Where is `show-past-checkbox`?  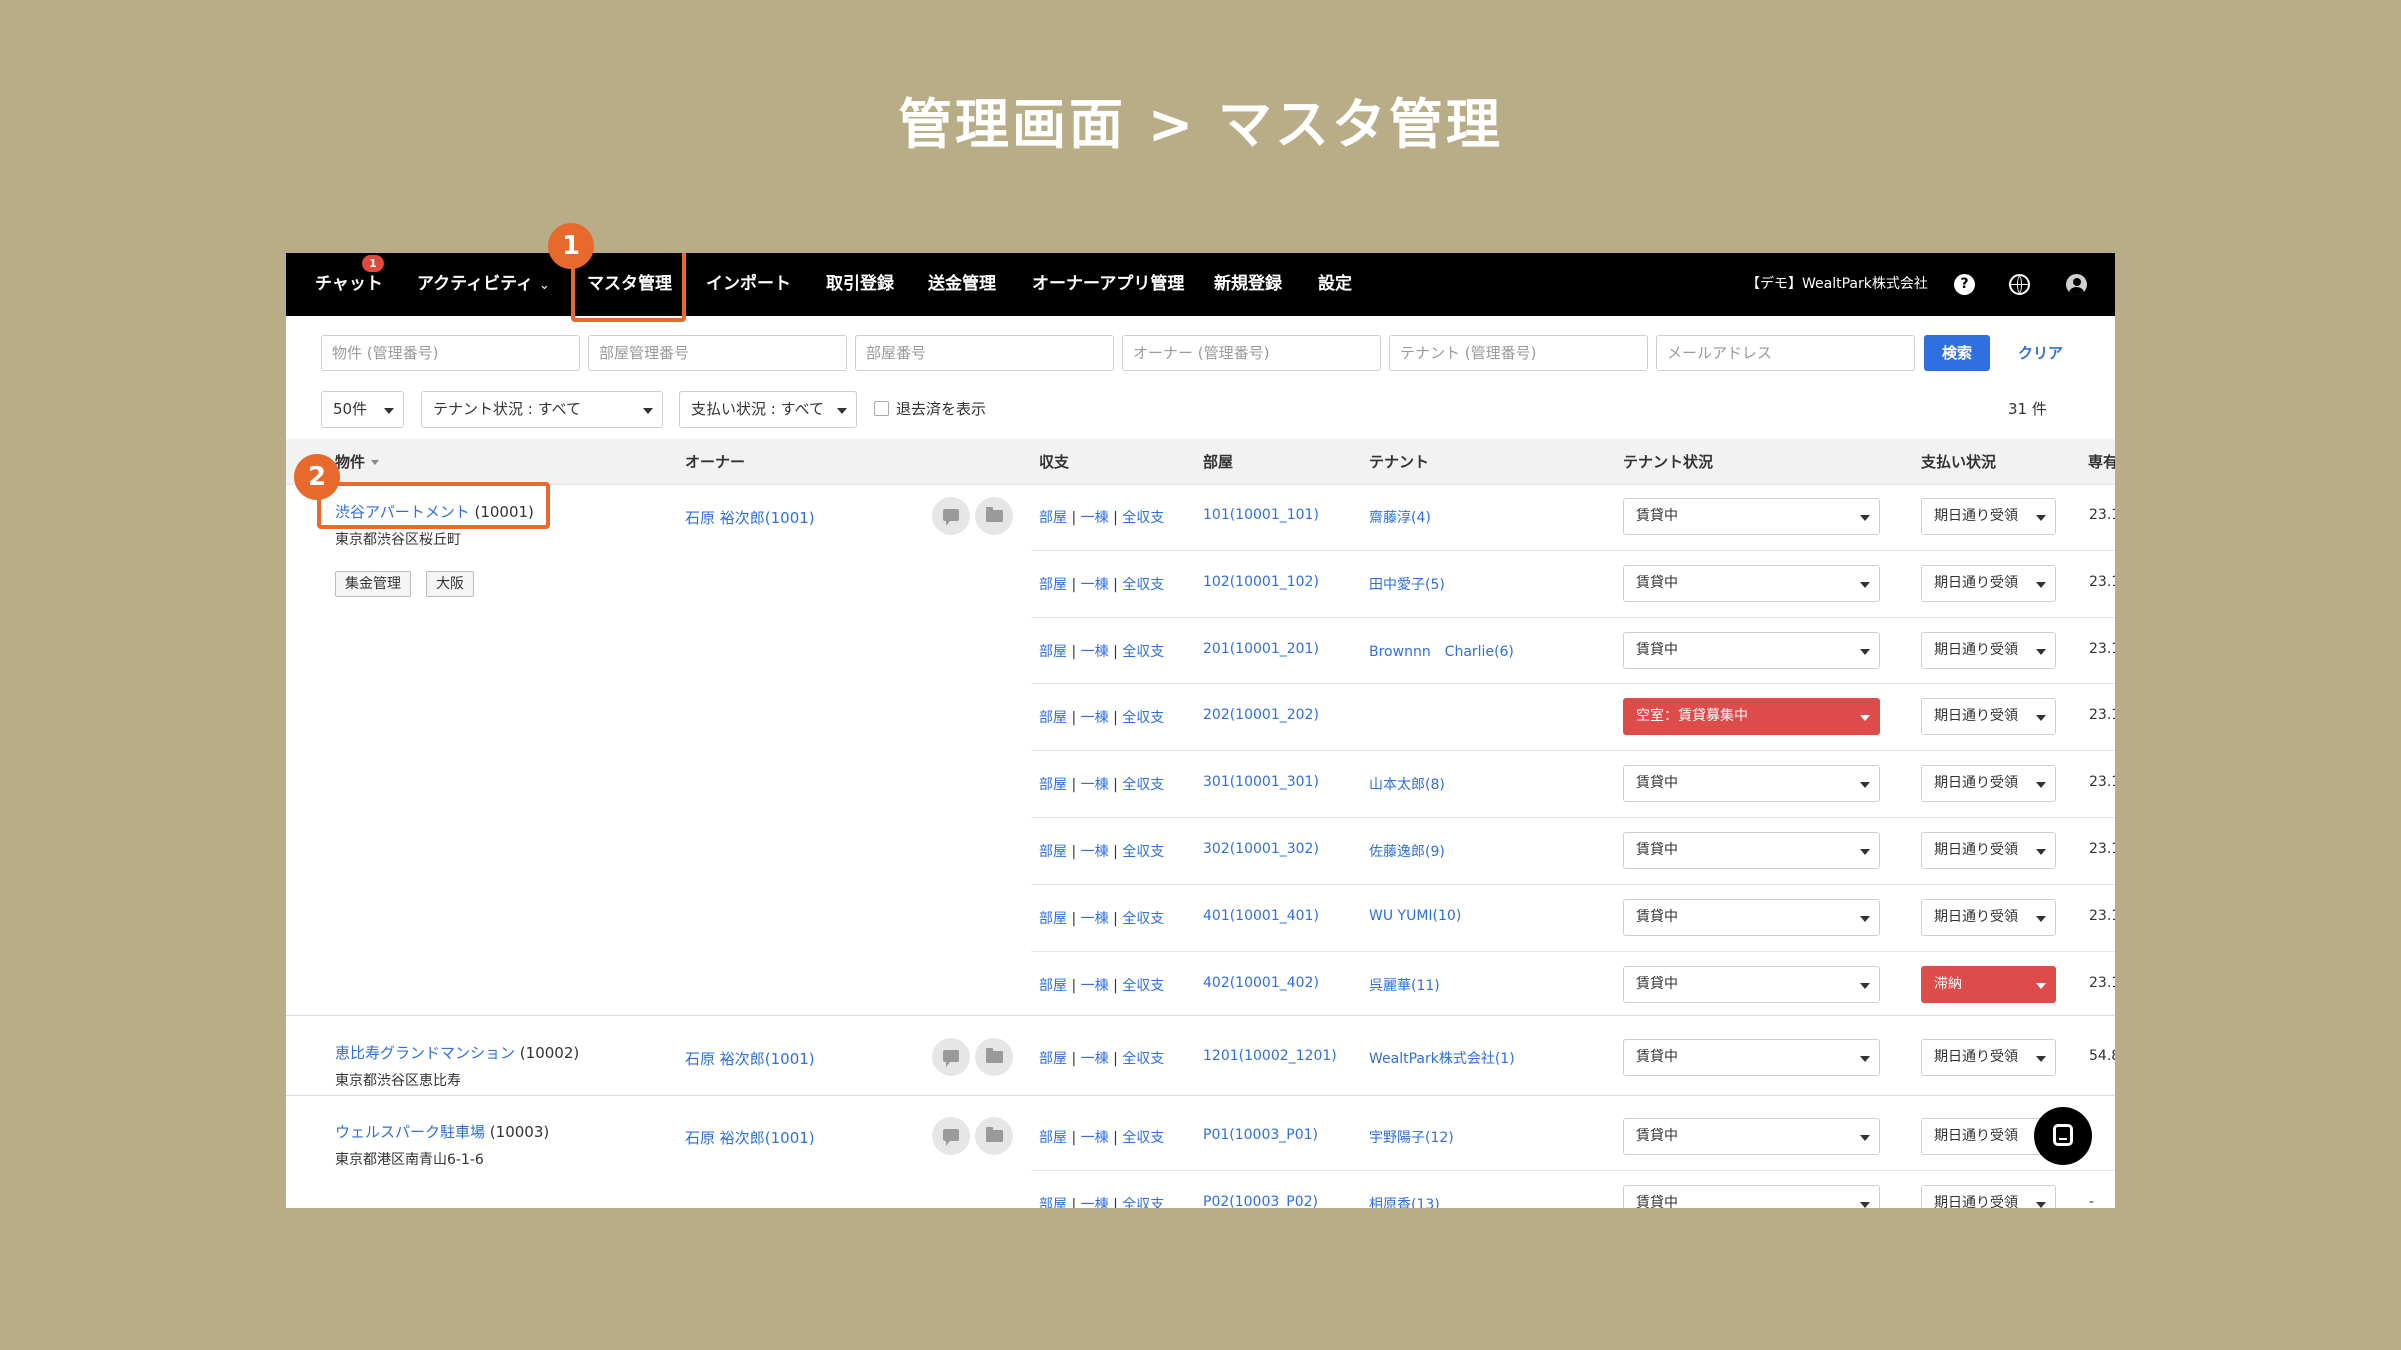 show-past-checkbox is located at coordinates (881, 408).